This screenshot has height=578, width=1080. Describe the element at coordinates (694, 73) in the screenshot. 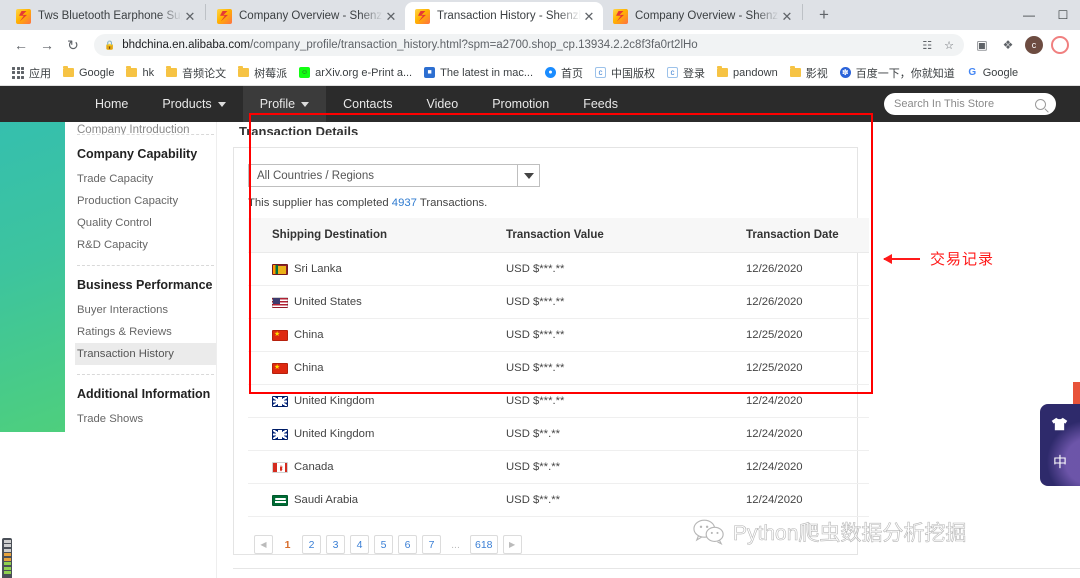

I see `bookmark-label: 登录` at that location.